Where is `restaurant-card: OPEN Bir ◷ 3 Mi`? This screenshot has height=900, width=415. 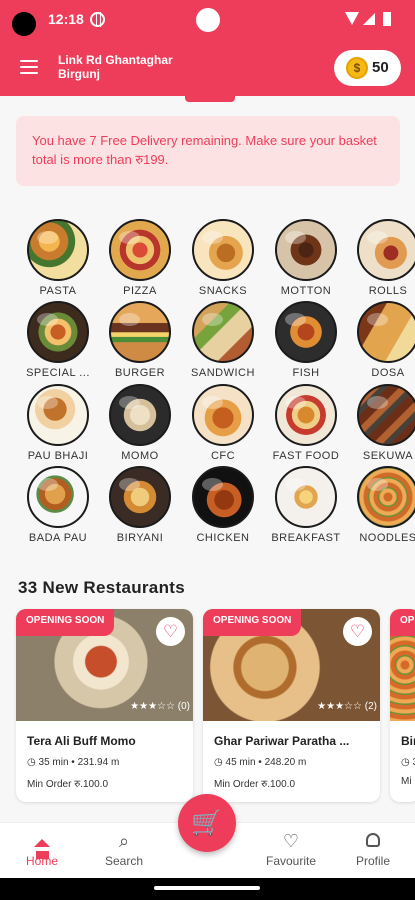
restaurant-card: OPEN Bir ◷ 3 Mi is located at coordinates (402, 705).